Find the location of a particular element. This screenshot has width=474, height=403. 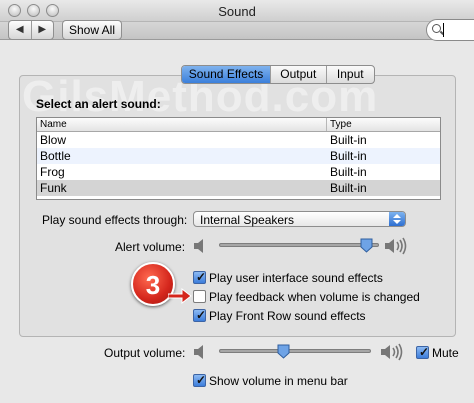

table-row: Blow Built-in is located at coordinates (238, 140).